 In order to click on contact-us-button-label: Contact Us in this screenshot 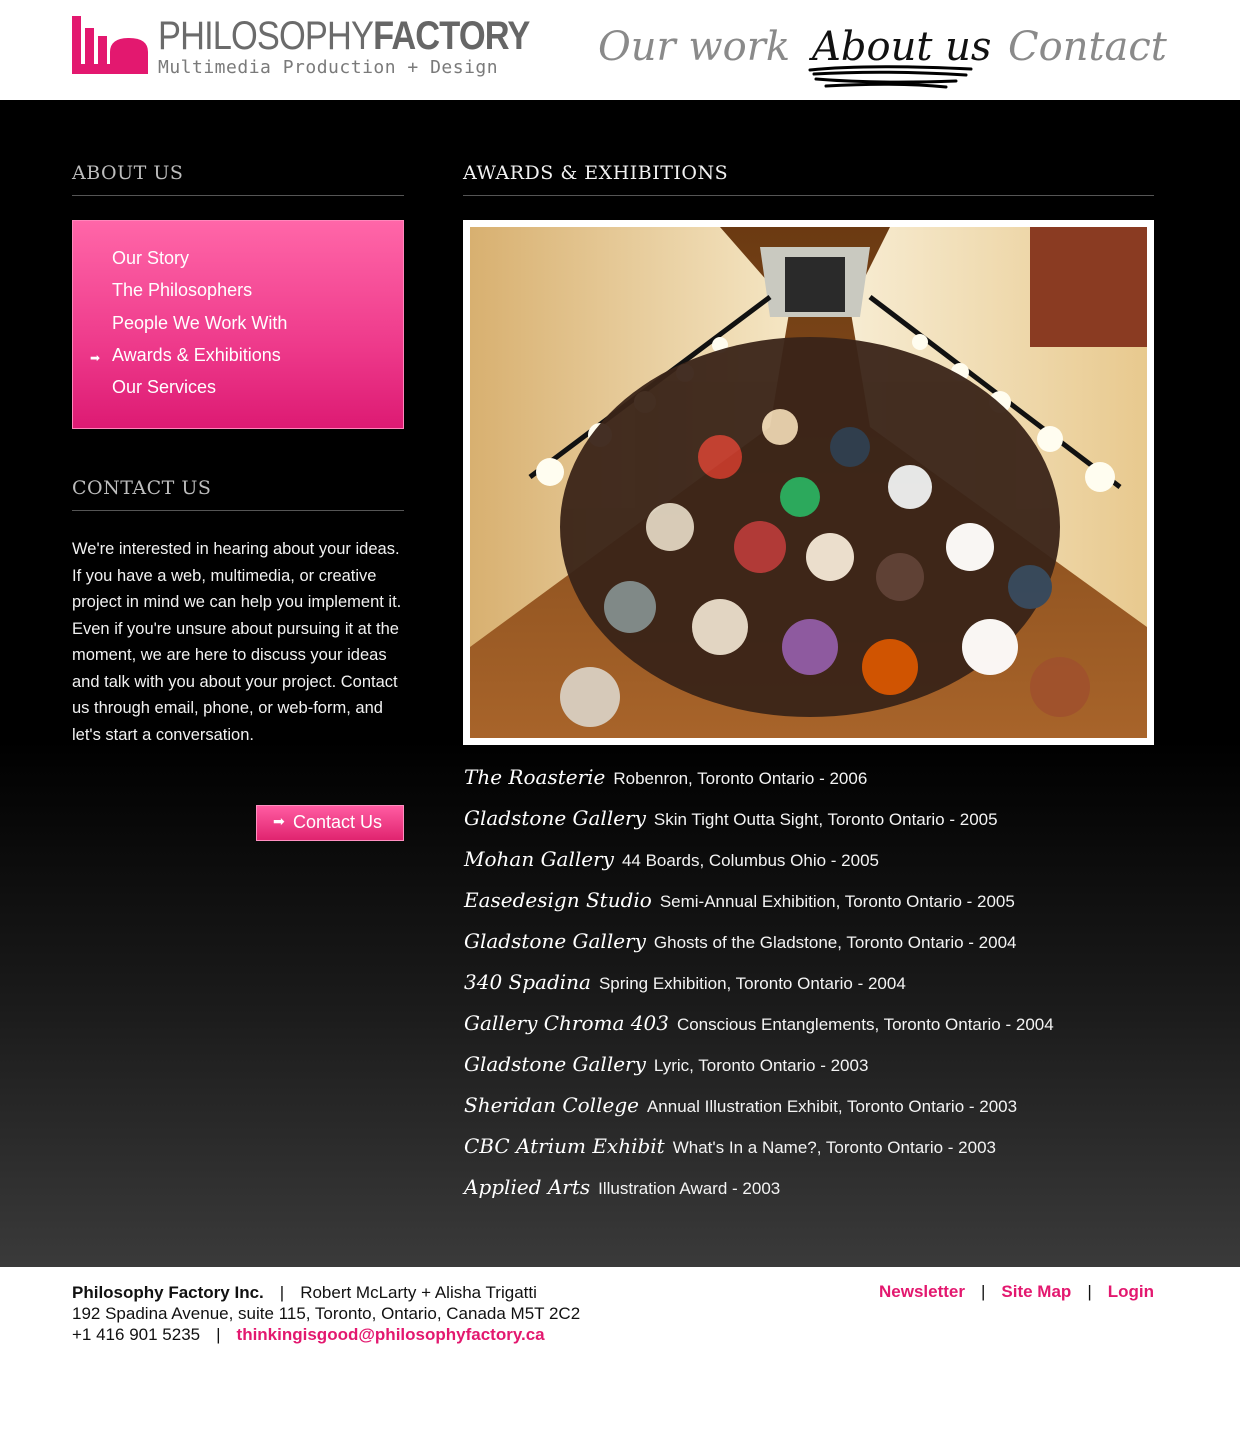, I will do `click(338, 822)`.